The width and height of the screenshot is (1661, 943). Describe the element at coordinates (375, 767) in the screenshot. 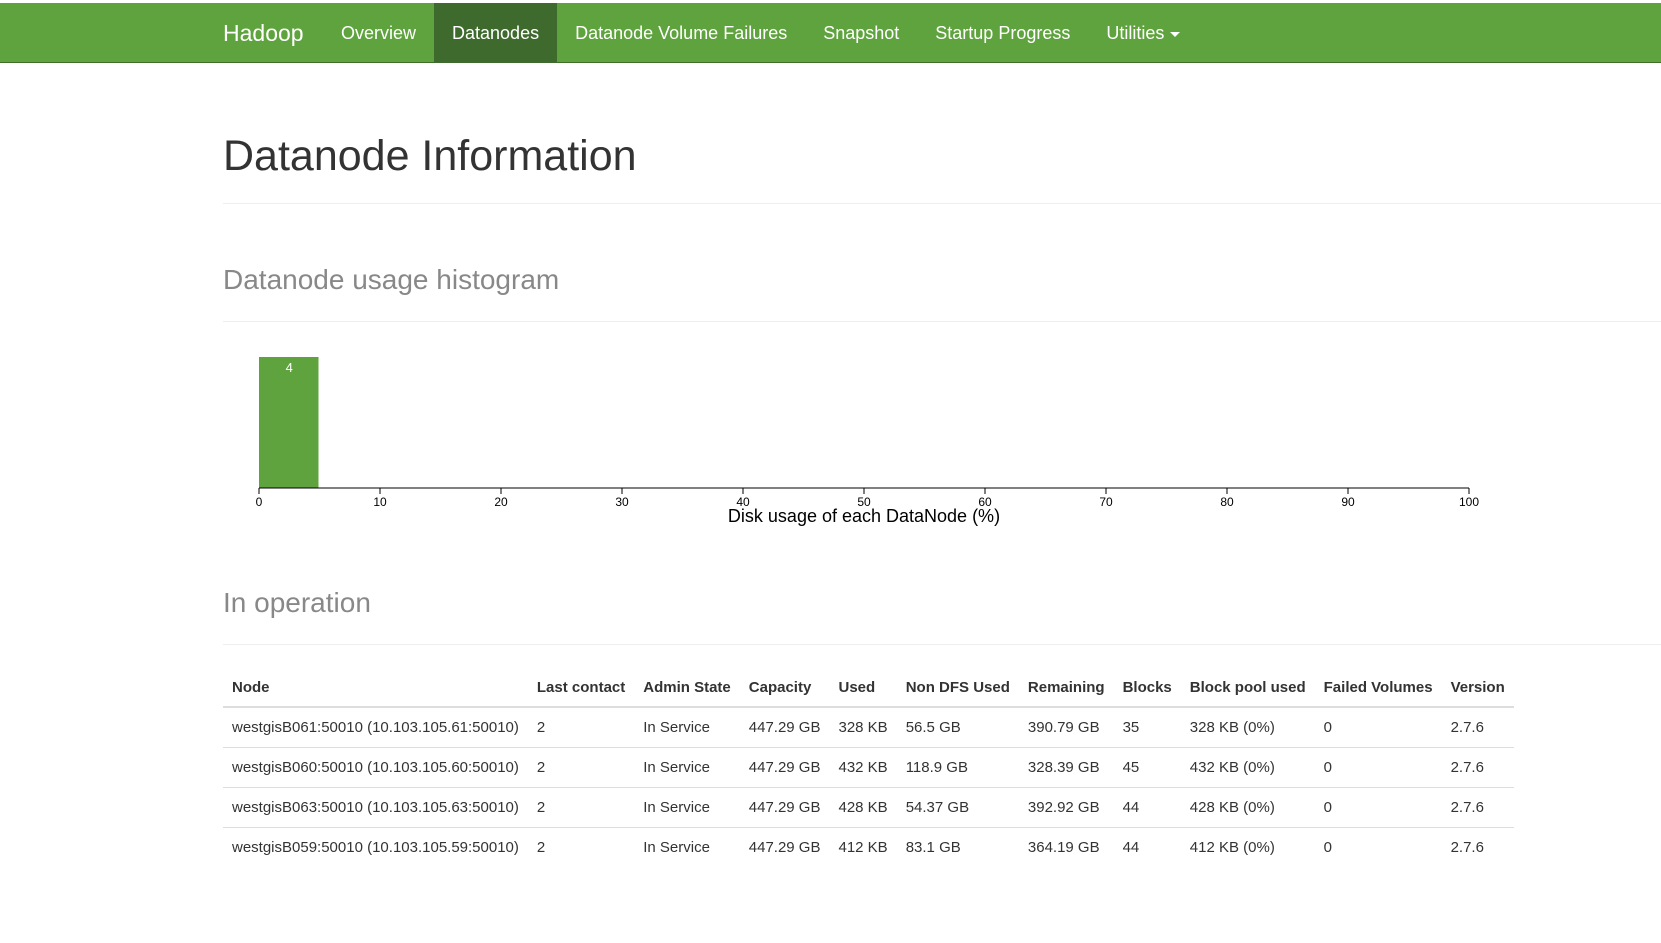

I see `cell-node: westgisB060:50010 (10.103.105.60:50010)` at that location.